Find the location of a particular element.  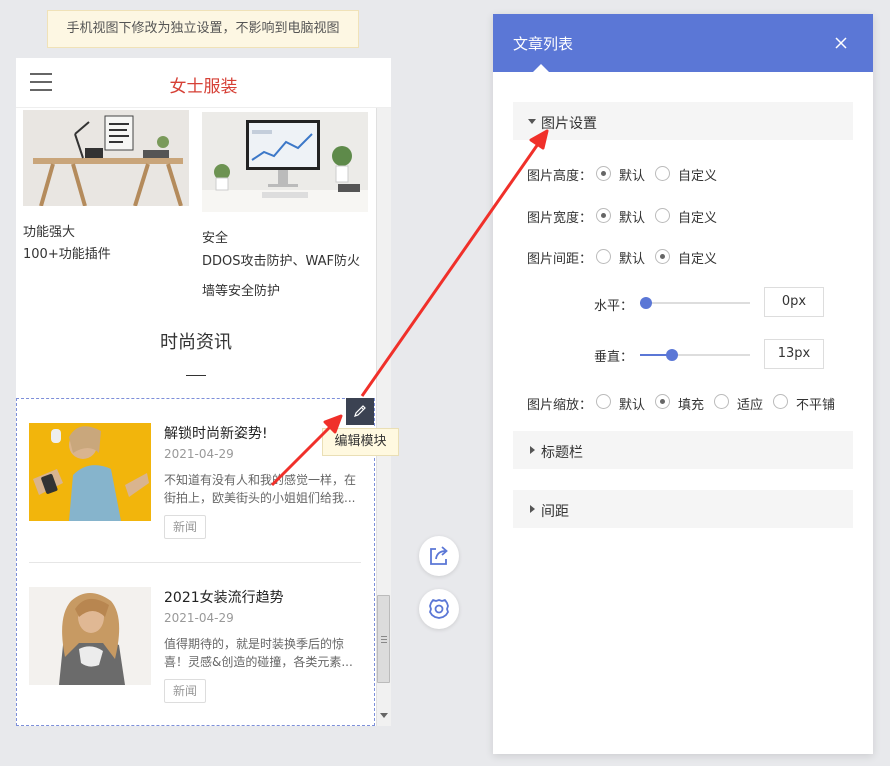

image-height-custom-radio is located at coordinates (662, 173).